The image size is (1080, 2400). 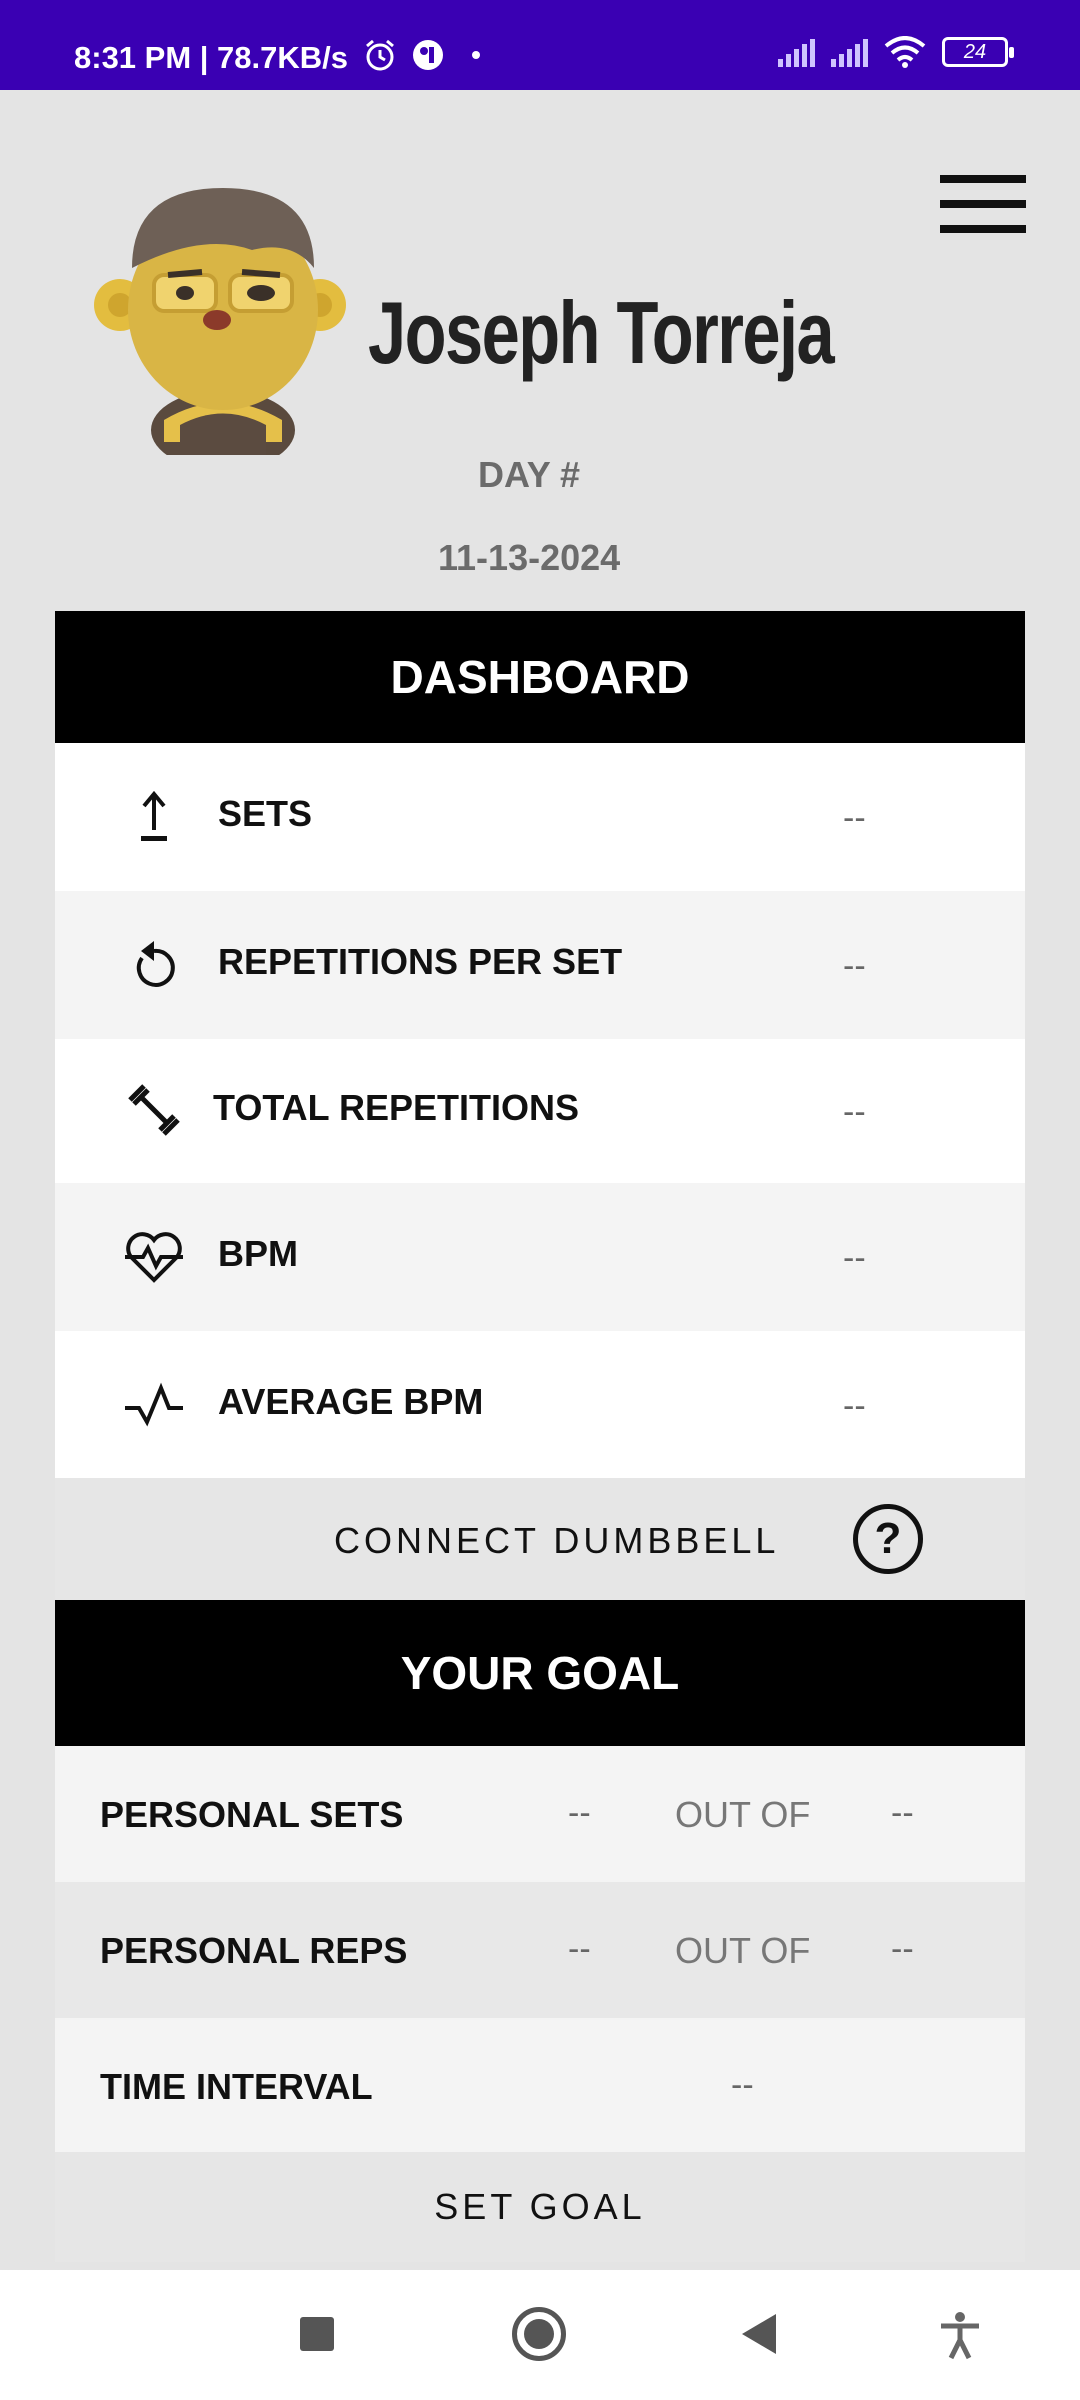 I want to click on personal-reps-target: --, so click(x=902, y=1949).